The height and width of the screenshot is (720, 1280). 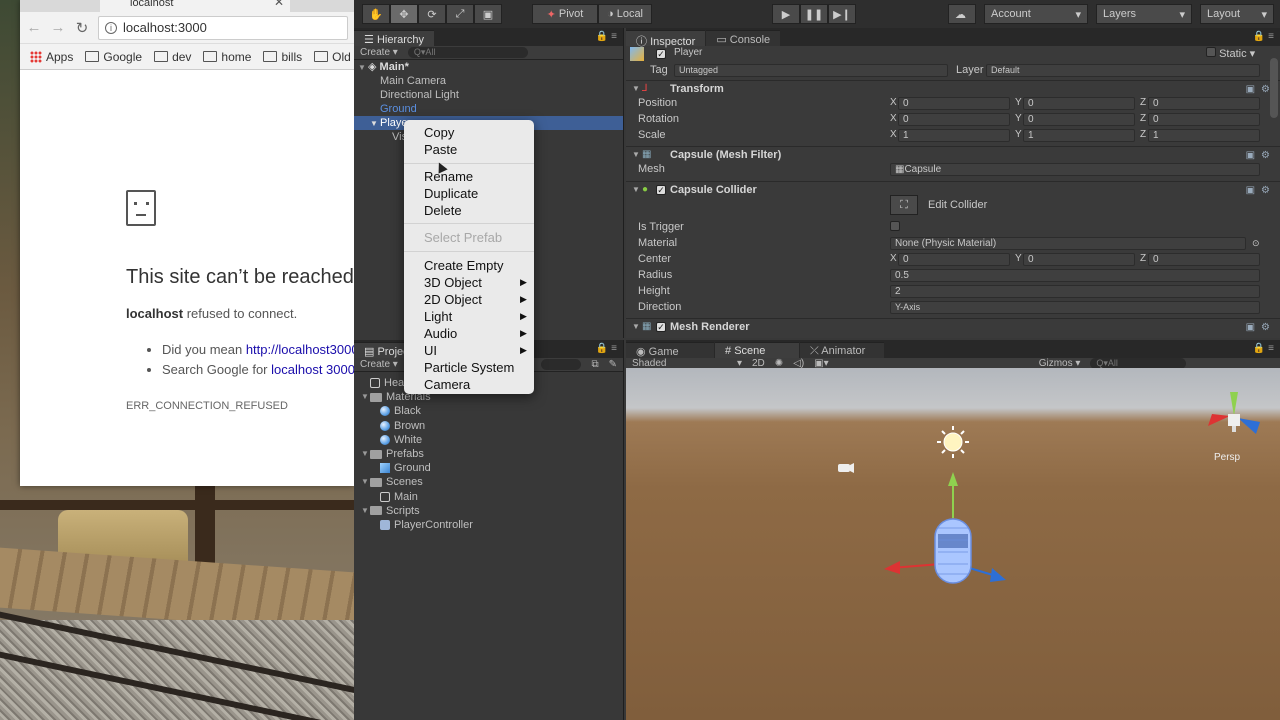 I want to click on tab-hierarchy: ☰ Hierarchy, so click(x=394, y=38).